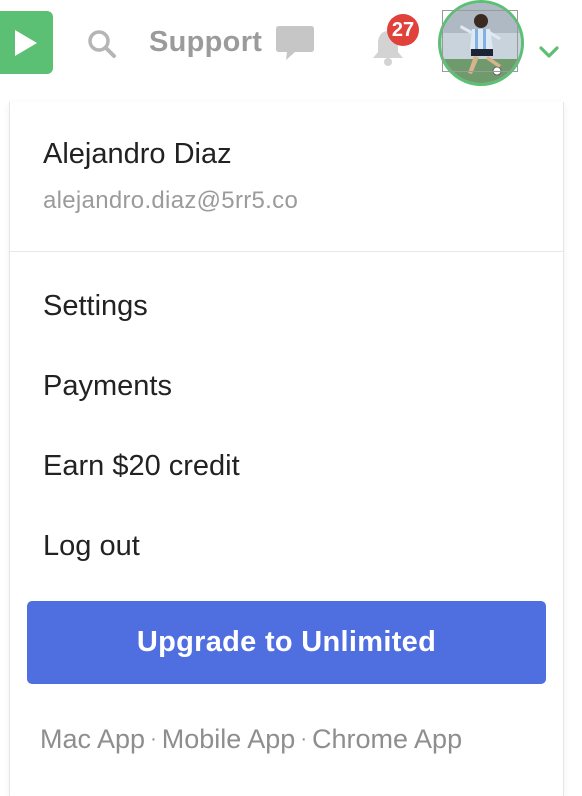 The width and height of the screenshot is (582, 796). Describe the element at coordinates (102, 44) in the screenshot. I see `search-icon` at that location.